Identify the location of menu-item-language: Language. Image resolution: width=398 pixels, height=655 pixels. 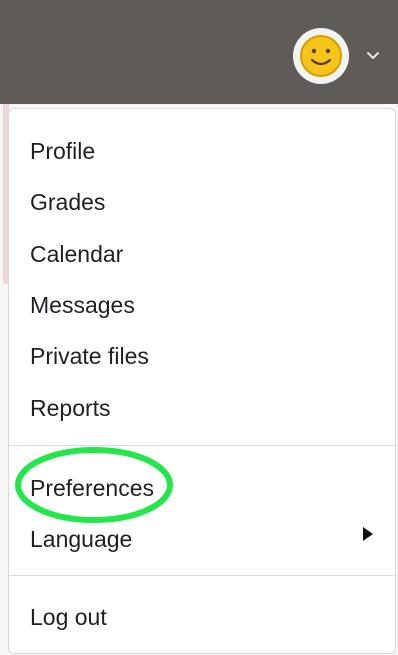
(81, 539).